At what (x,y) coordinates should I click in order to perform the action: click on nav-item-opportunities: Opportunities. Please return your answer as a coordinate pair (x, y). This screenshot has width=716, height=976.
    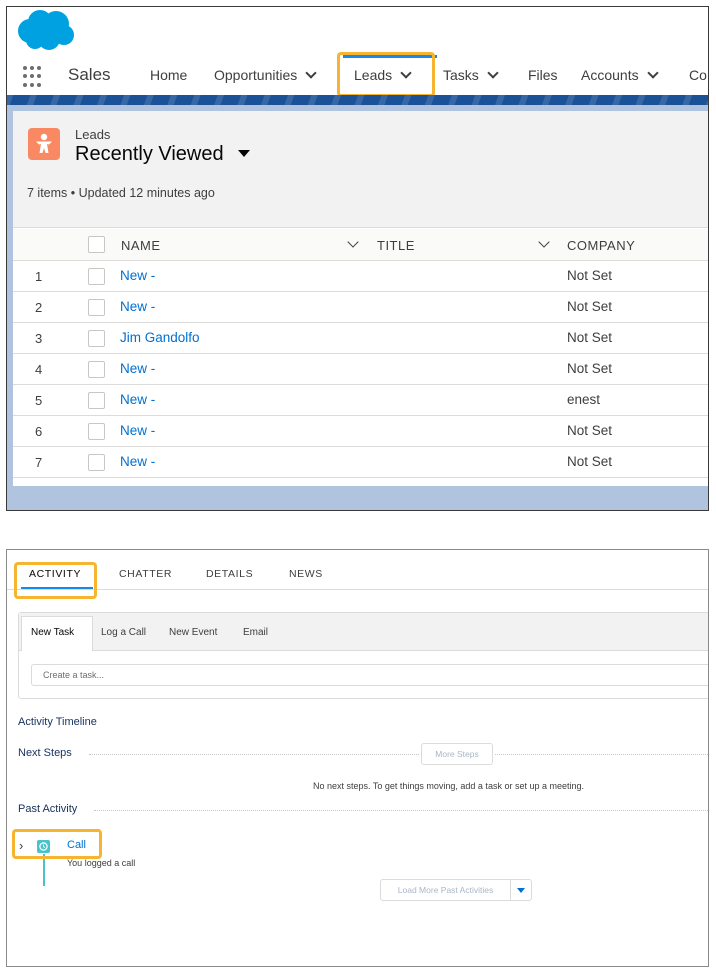
    Looking at the image, I should click on (265, 75).